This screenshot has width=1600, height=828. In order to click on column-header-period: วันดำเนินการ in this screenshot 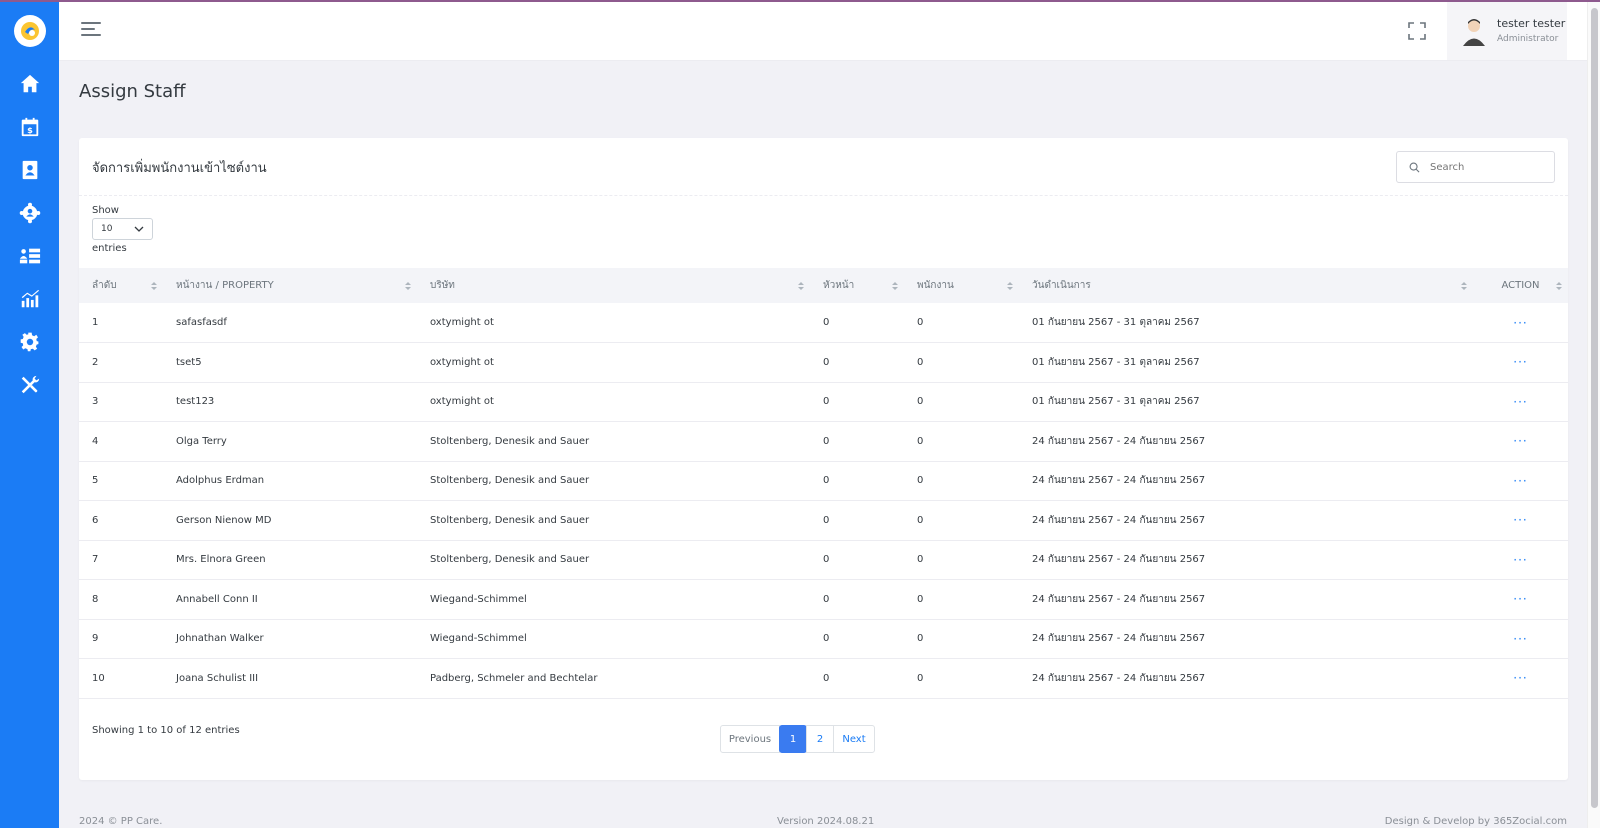, I will do `click(1246, 285)`.